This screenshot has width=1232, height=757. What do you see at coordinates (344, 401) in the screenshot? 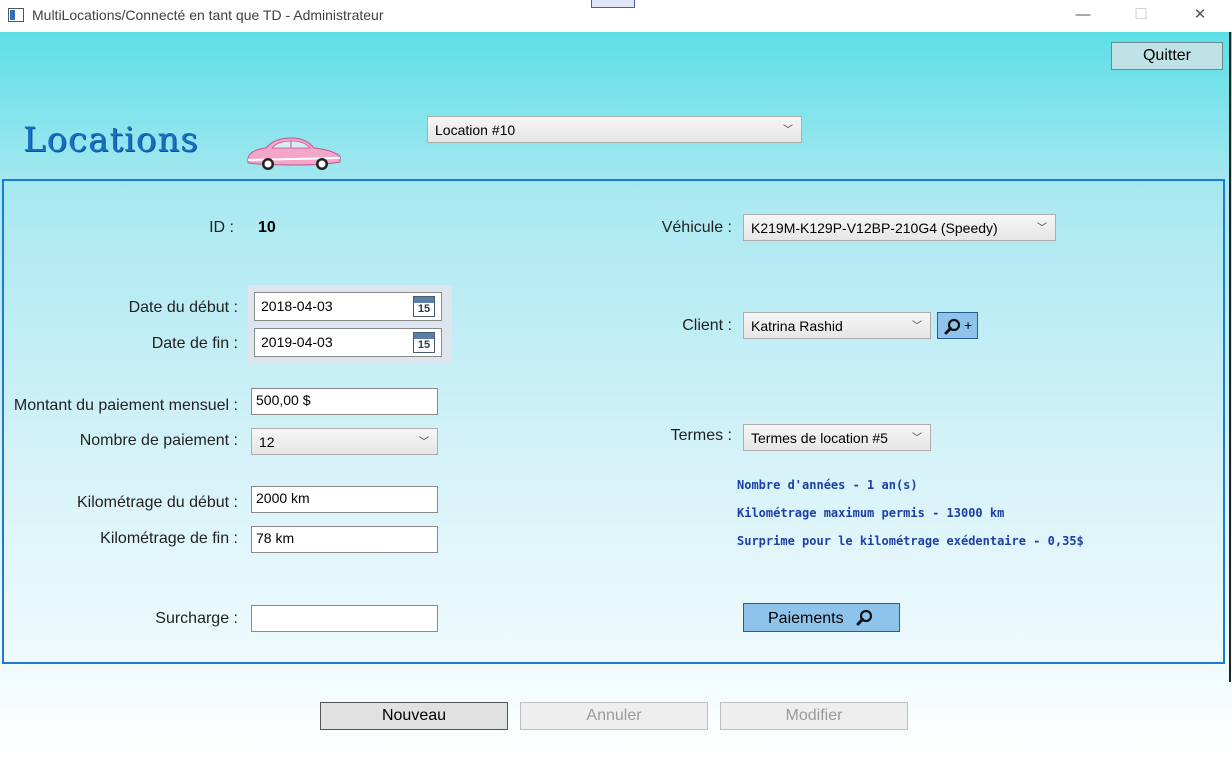
I see `monthly-payment-input: 500,00 $` at bounding box center [344, 401].